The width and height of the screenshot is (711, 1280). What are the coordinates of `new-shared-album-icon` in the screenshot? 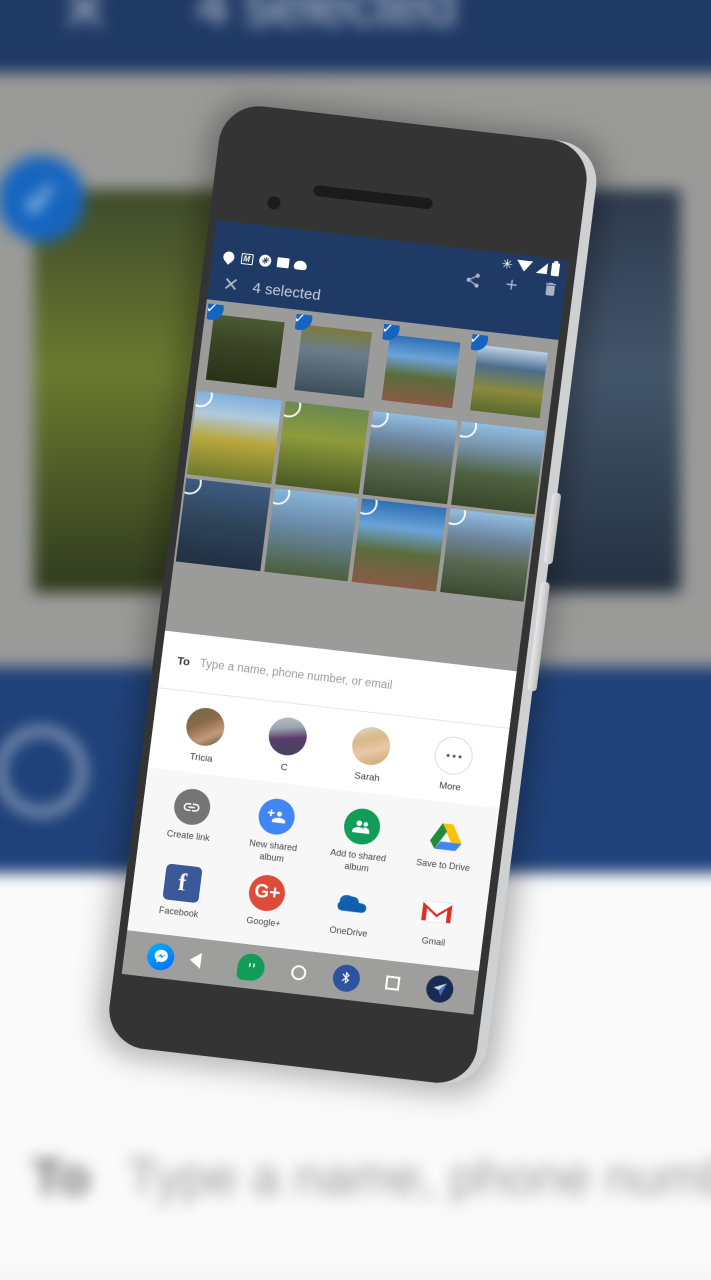 It's located at (276, 817).